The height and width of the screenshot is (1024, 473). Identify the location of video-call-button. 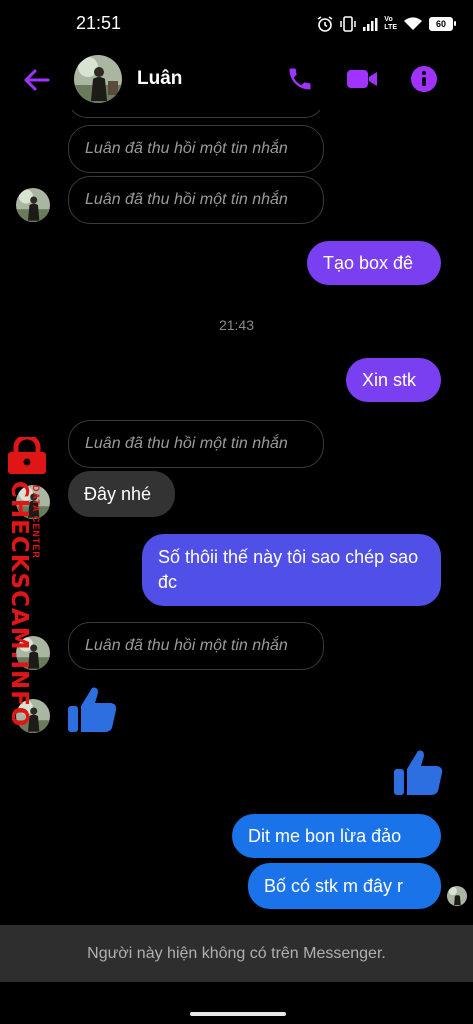
(362, 79).